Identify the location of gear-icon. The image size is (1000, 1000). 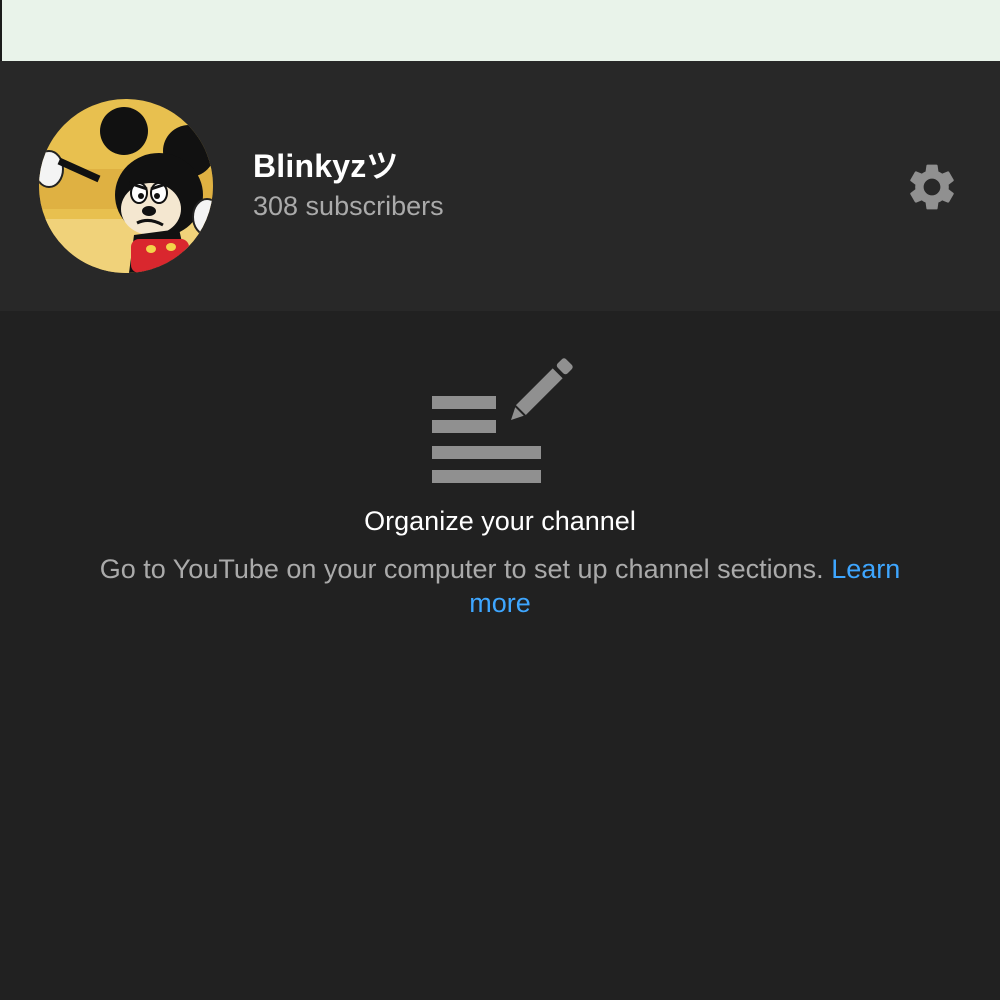
(932, 187).